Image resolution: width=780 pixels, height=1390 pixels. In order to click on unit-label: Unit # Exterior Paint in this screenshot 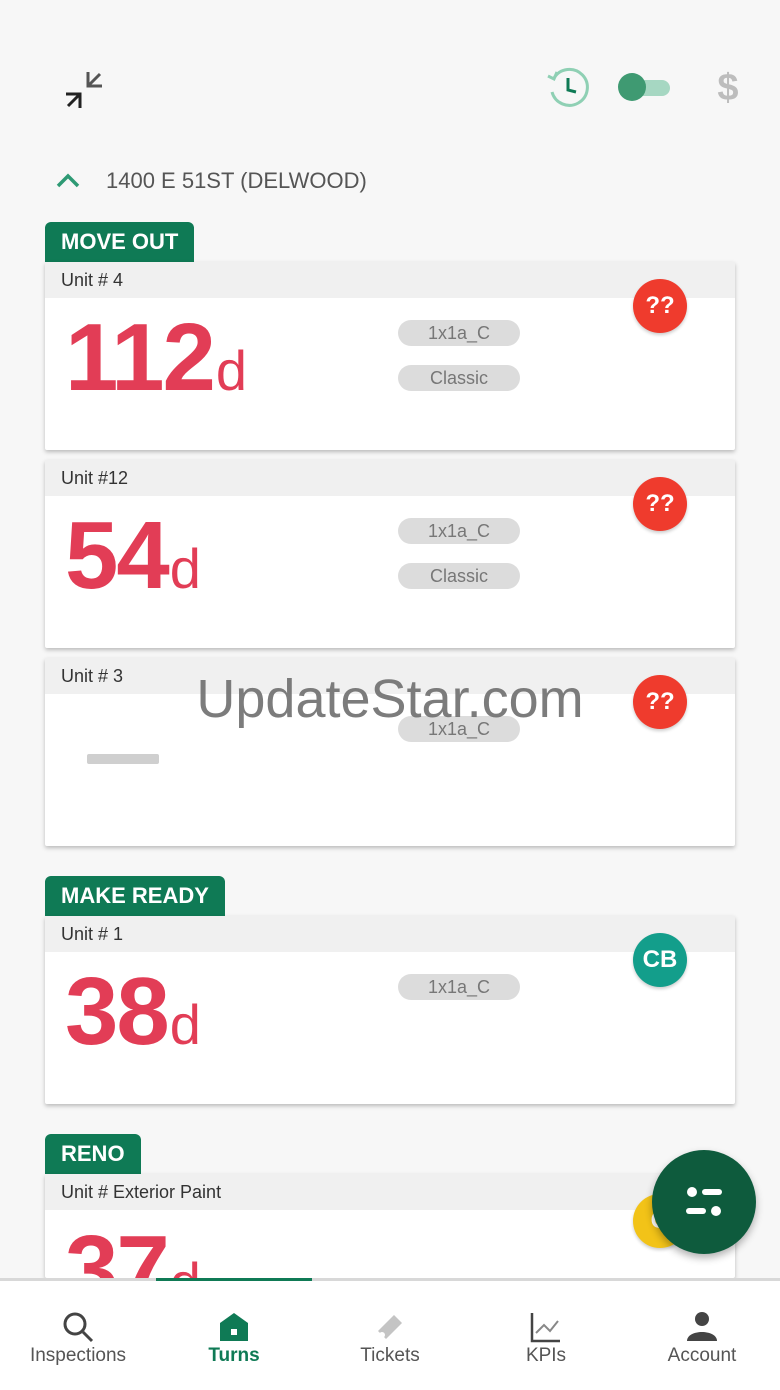, I will do `click(390, 1192)`.